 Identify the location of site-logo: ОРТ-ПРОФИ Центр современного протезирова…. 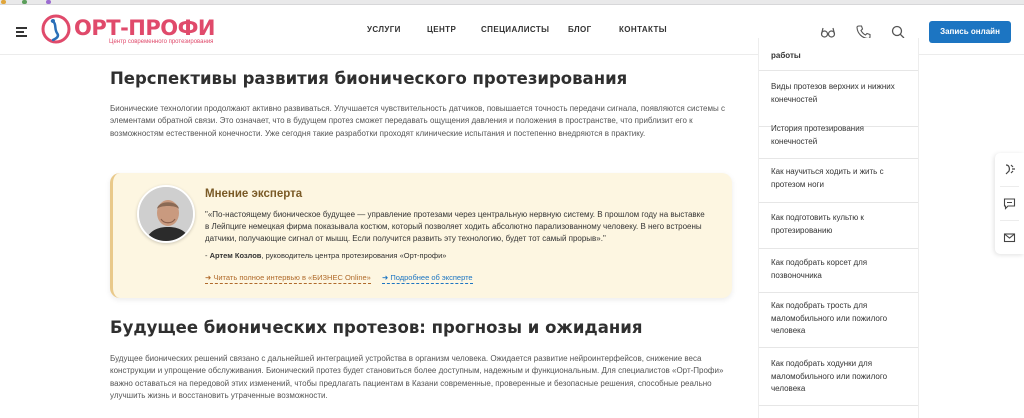
(128, 32).